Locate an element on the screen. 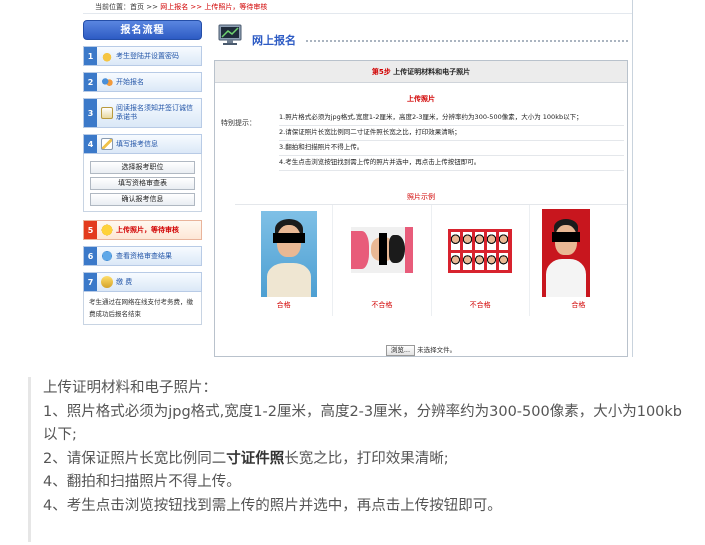  tips-label: 特别提示： is located at coordinates (238, 123).